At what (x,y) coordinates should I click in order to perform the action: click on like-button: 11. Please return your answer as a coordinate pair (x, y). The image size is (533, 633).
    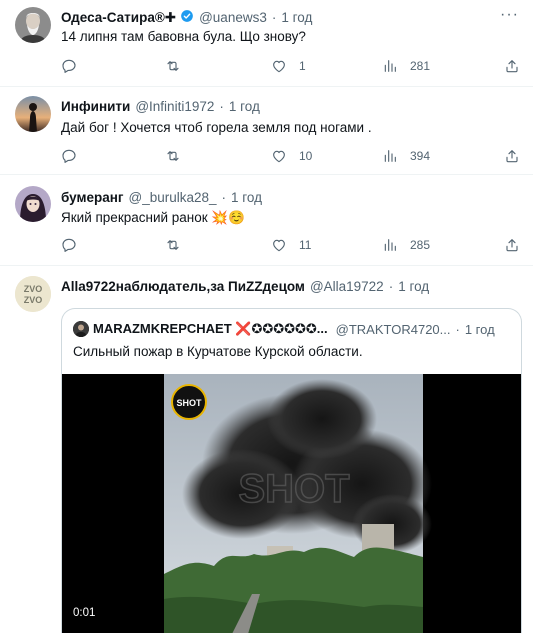
    Looking at the image, I should click on (291, 245).